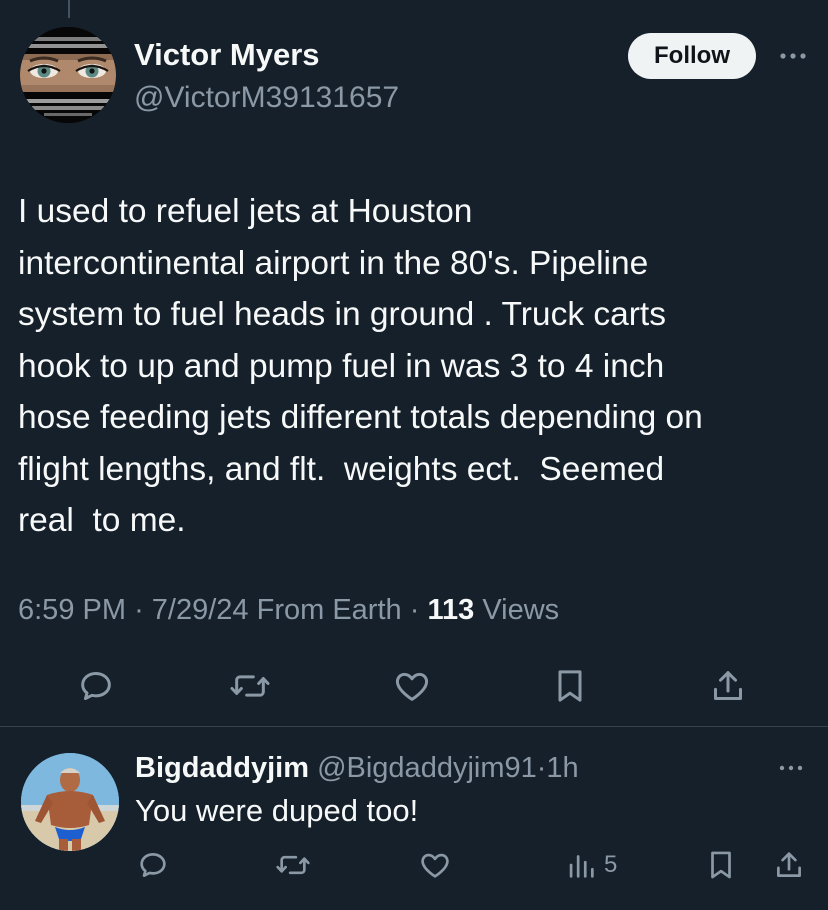  What do you see at coordinates (69, 9) in the screenshot?
I see `thread-connector-line` at bounding box center [69, 9].